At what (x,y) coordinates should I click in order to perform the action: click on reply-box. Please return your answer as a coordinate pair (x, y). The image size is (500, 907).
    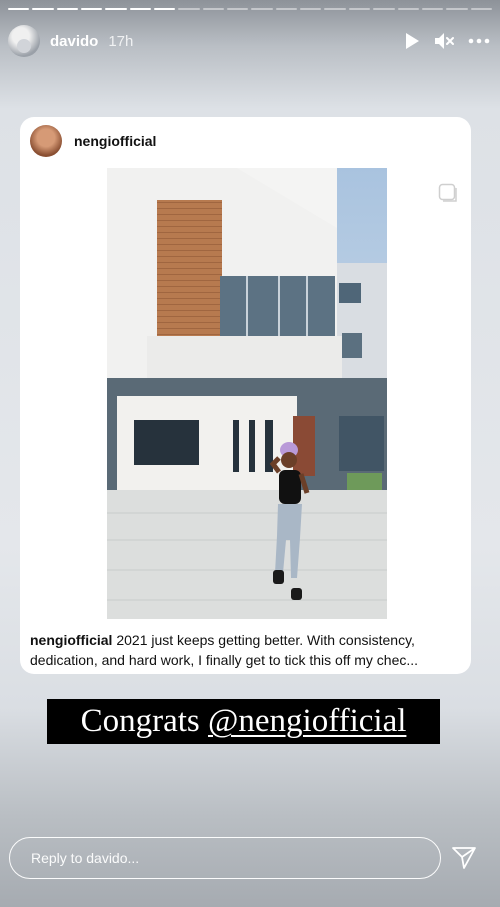
    Looking at the image, I should click on (225, 858).